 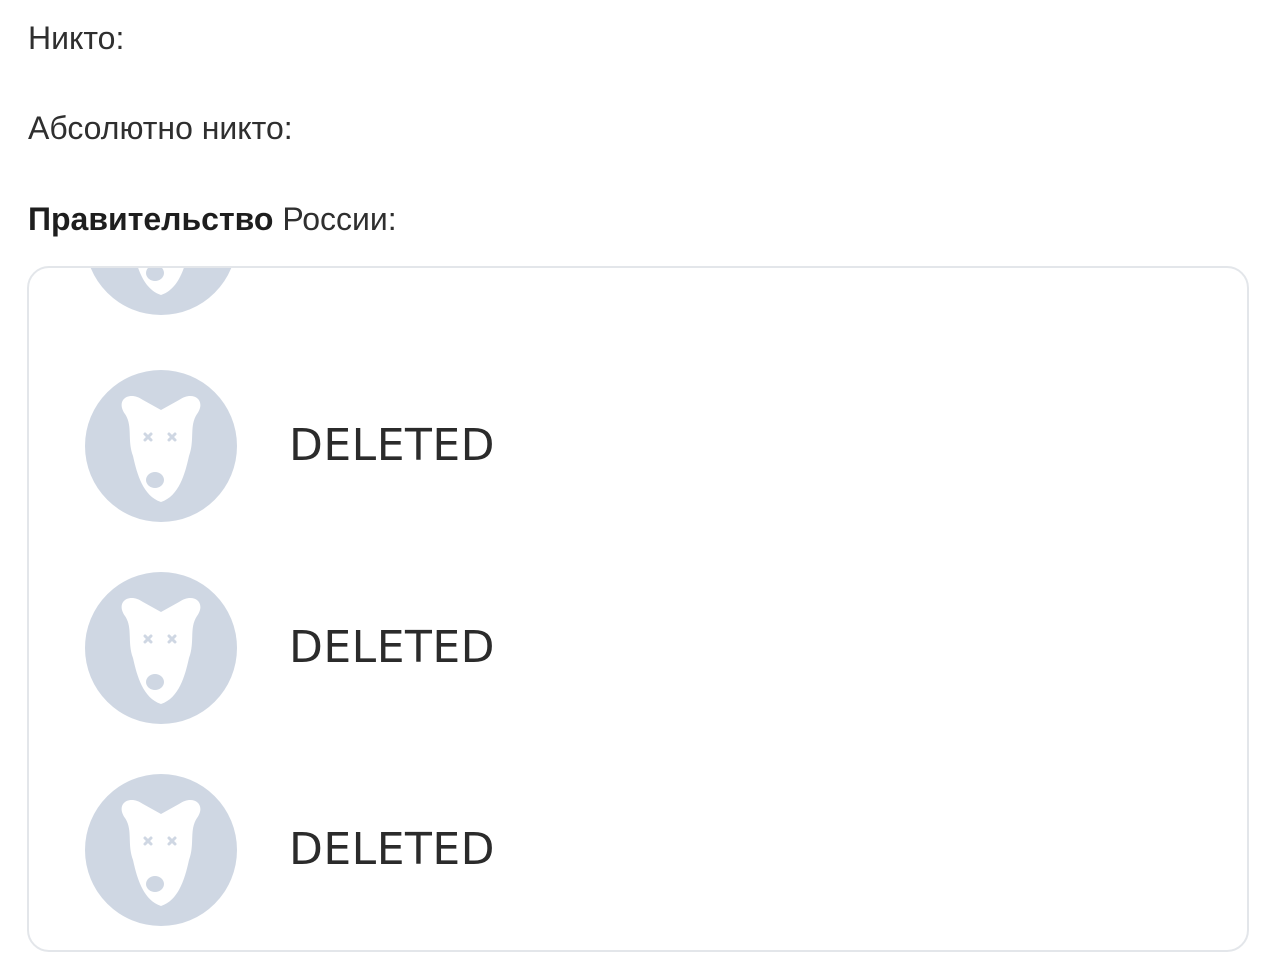 I want to click on list-item-partial, so click(x=535, y=290).